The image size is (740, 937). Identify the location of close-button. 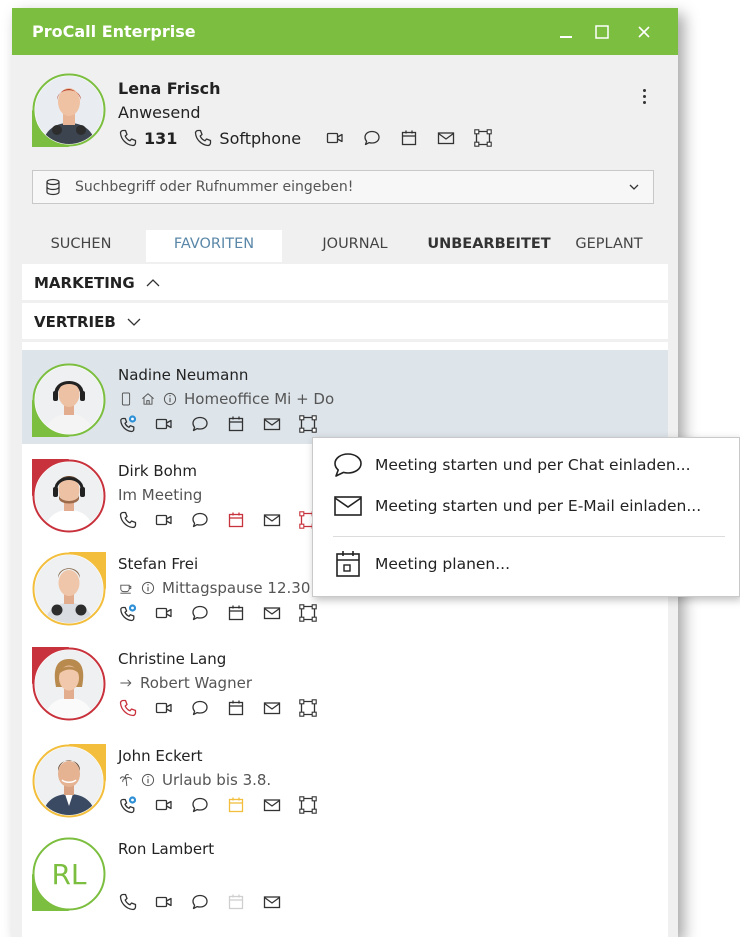
(644, 31).